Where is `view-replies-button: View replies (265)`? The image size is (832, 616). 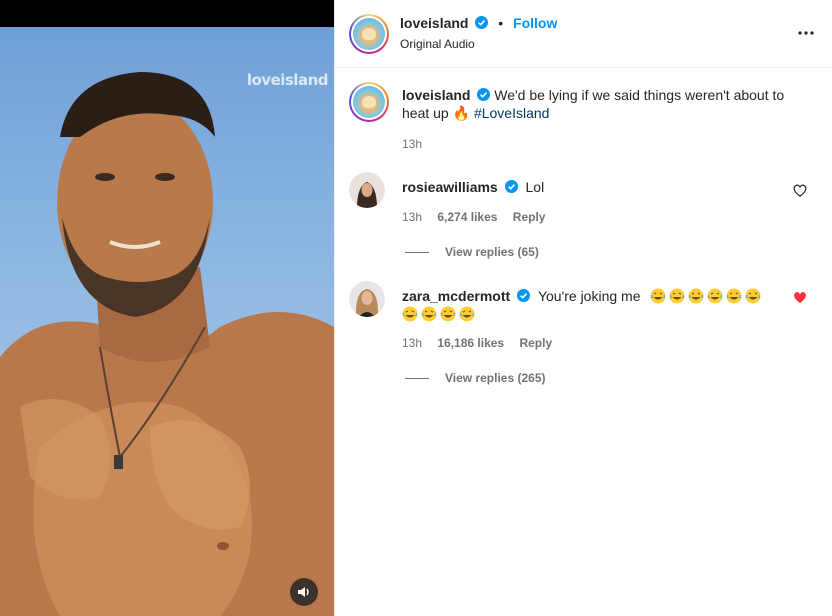 view-replies-button: View replies (265) is located at coordinates (475, 378).